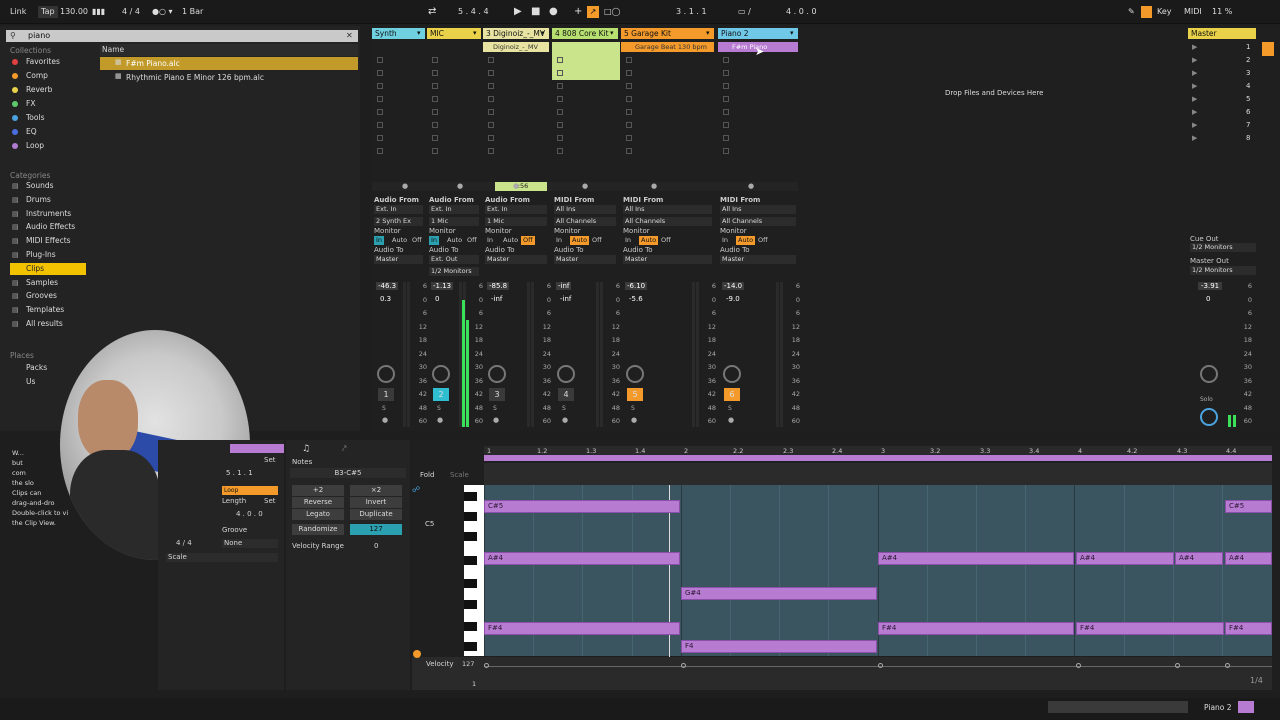 The width and height of the screenshot is (1280, 720). Describe the element at coordinates (635, 394) in the screenshot. I see `track-activator: 5` at that location.